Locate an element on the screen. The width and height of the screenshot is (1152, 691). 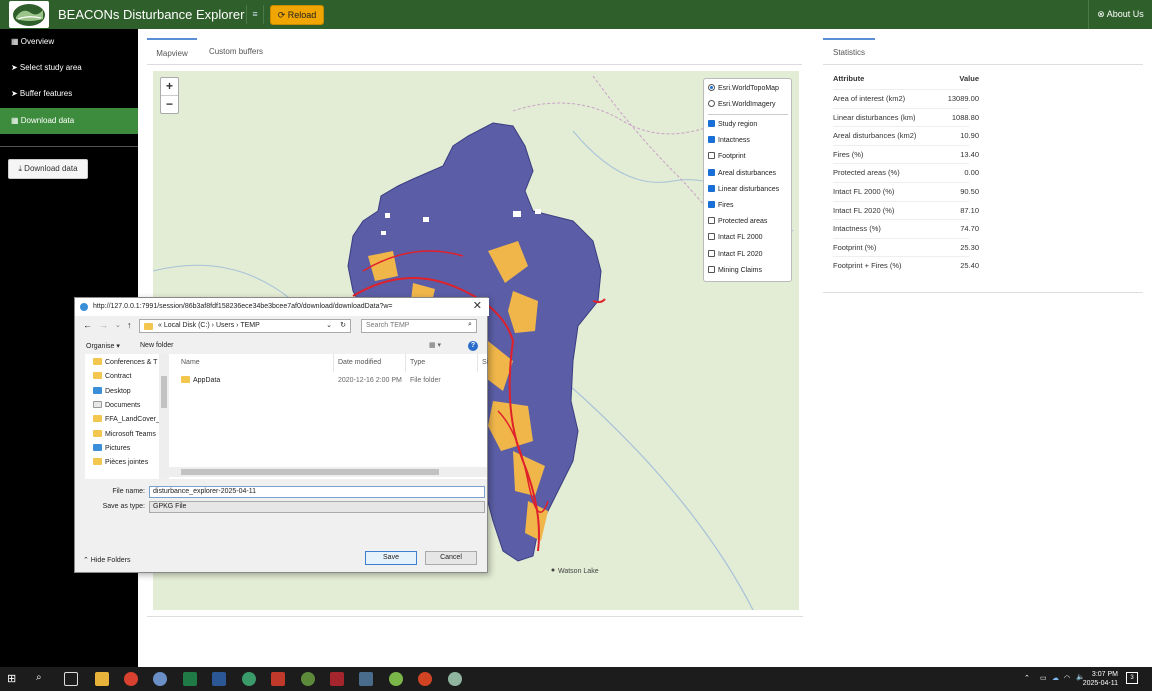
search-icon: ⌕ is located at coordinates (43, 679).